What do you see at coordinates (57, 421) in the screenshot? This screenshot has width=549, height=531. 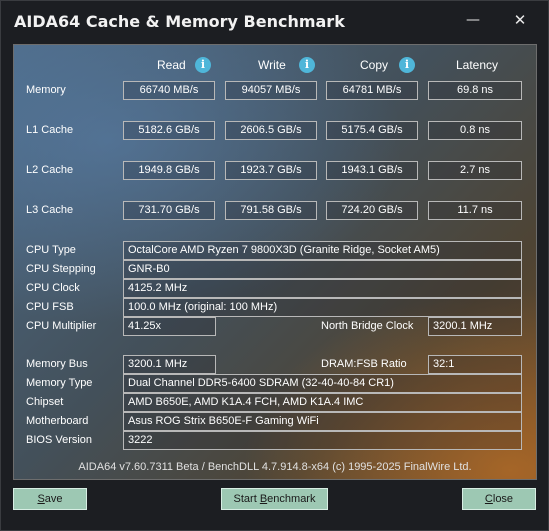 I see `motherboard-label: Motherboard` at bounding box center [57, 421].